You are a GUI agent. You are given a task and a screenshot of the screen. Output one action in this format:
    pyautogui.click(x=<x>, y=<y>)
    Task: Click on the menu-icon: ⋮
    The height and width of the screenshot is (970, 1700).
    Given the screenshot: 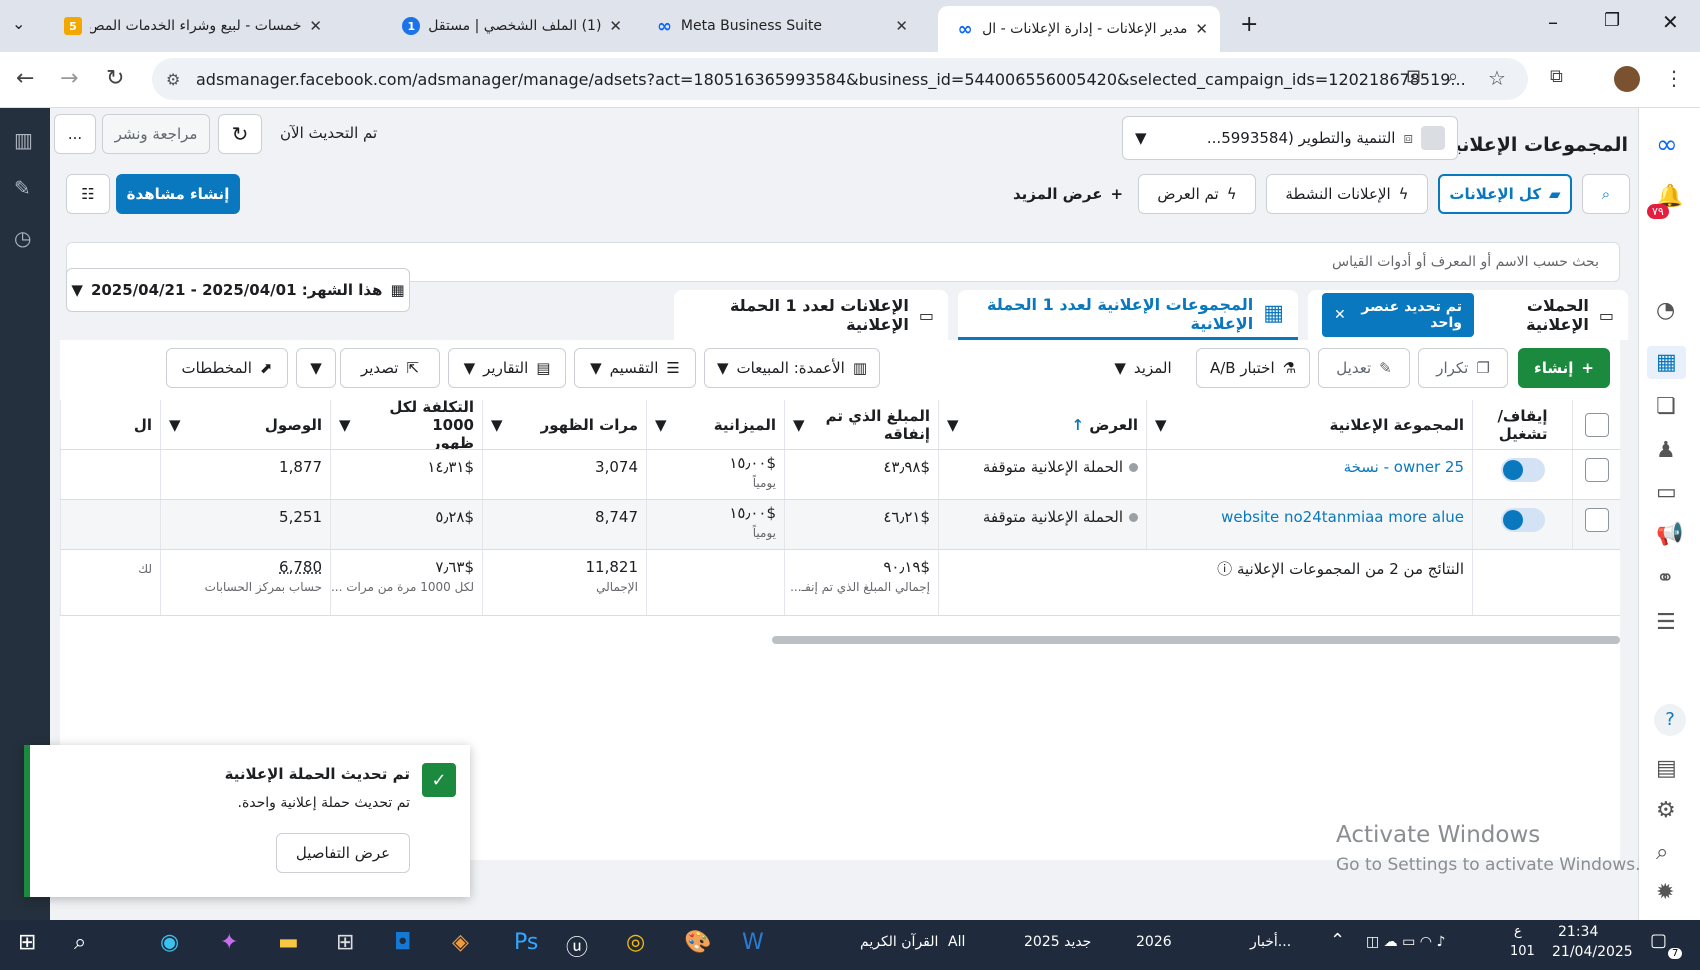 What is the action you would take?
    pyautogui.click(x=1674, y=78)
    